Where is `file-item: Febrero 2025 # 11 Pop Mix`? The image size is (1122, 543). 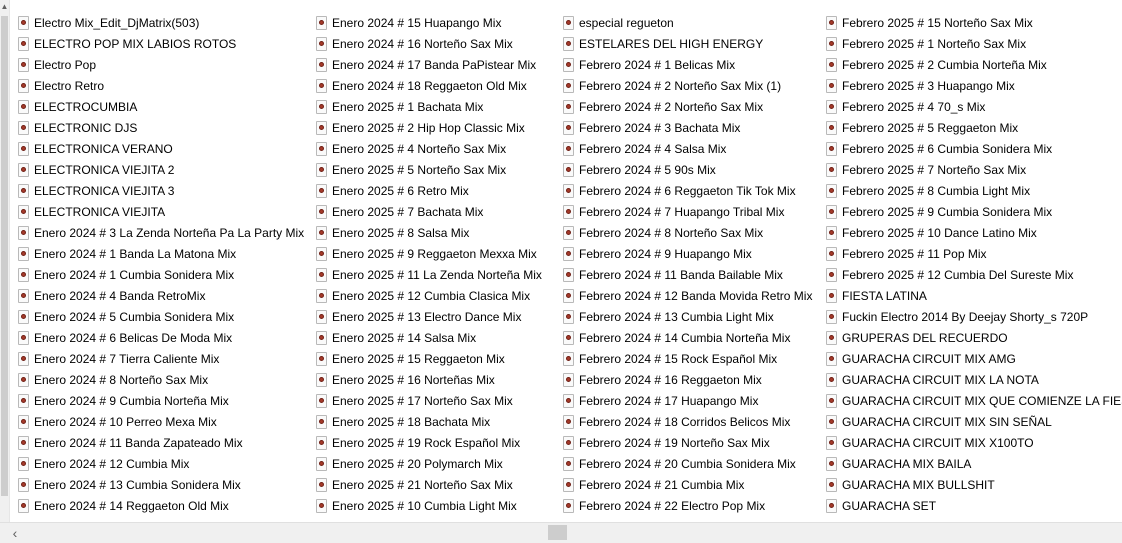 file-item: Febrero 2025 # 11 Pop Mix is located at coordinates (906, 253).